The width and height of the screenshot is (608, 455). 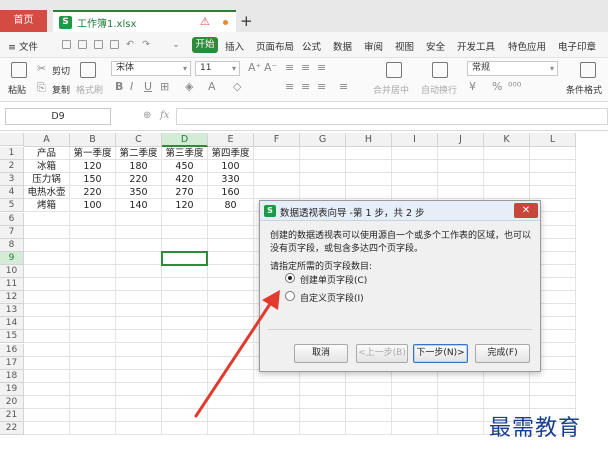 What do you see at coordinates (47, 271) in the screenshot?
I see `cell-a10` at bounding box center [47, 271].